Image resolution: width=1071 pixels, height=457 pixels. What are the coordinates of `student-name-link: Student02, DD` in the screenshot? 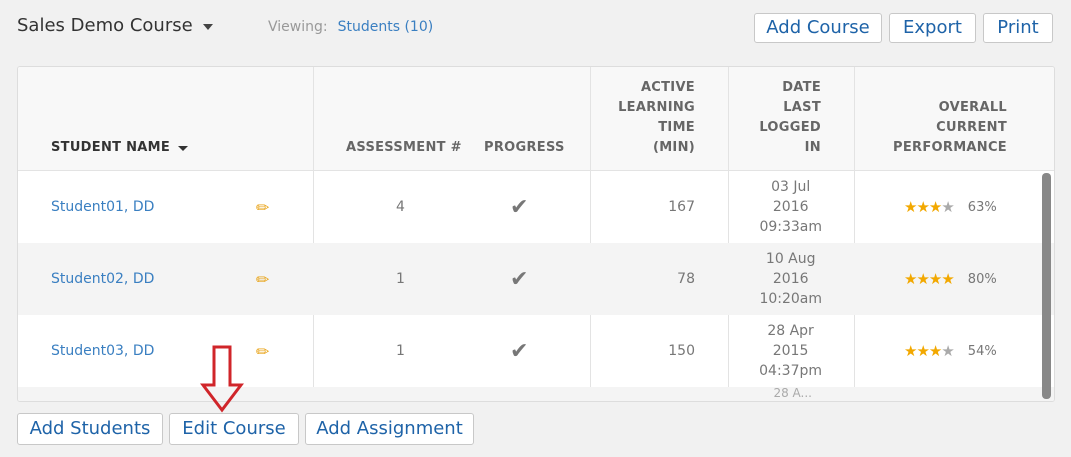 It's located at (102, 279).